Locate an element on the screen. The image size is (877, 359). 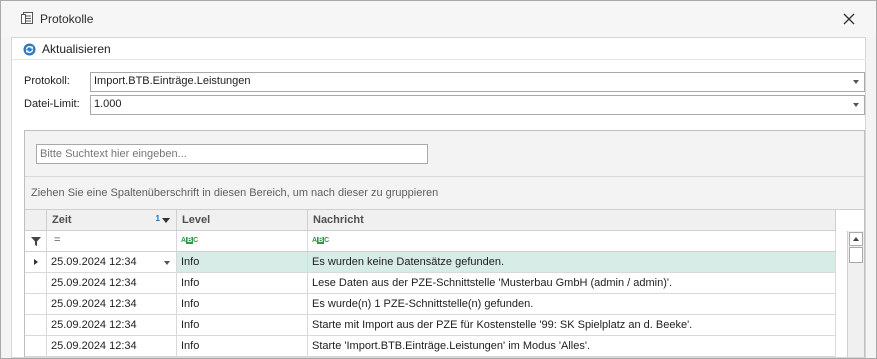
search-box is located at coordinates (232, 154).